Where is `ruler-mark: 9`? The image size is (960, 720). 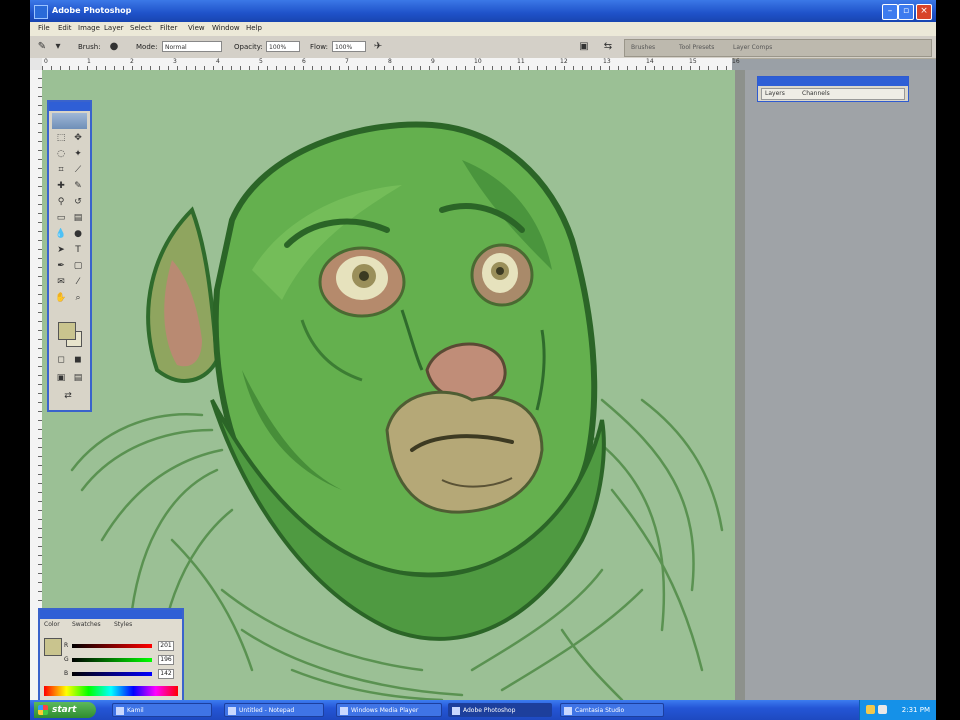 ruler-mark: 9 is located at coordinates (433, 61).